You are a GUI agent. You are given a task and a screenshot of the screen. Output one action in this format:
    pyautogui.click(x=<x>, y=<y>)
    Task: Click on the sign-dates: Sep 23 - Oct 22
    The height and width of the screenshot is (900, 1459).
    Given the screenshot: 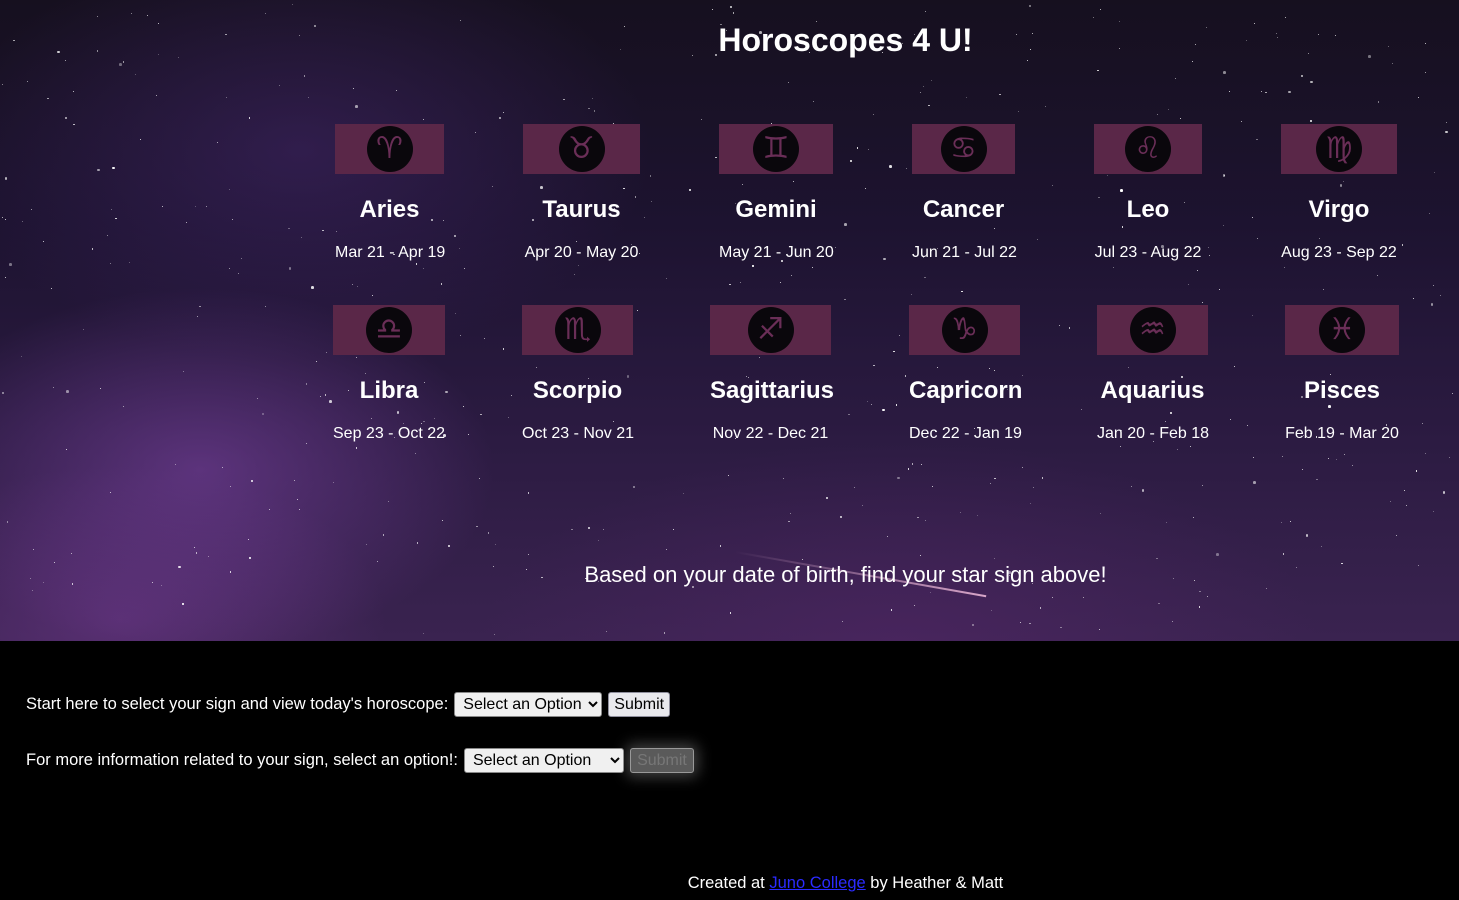 What is the action you would take?
    pyautogui.click(x=389, y=433)
    